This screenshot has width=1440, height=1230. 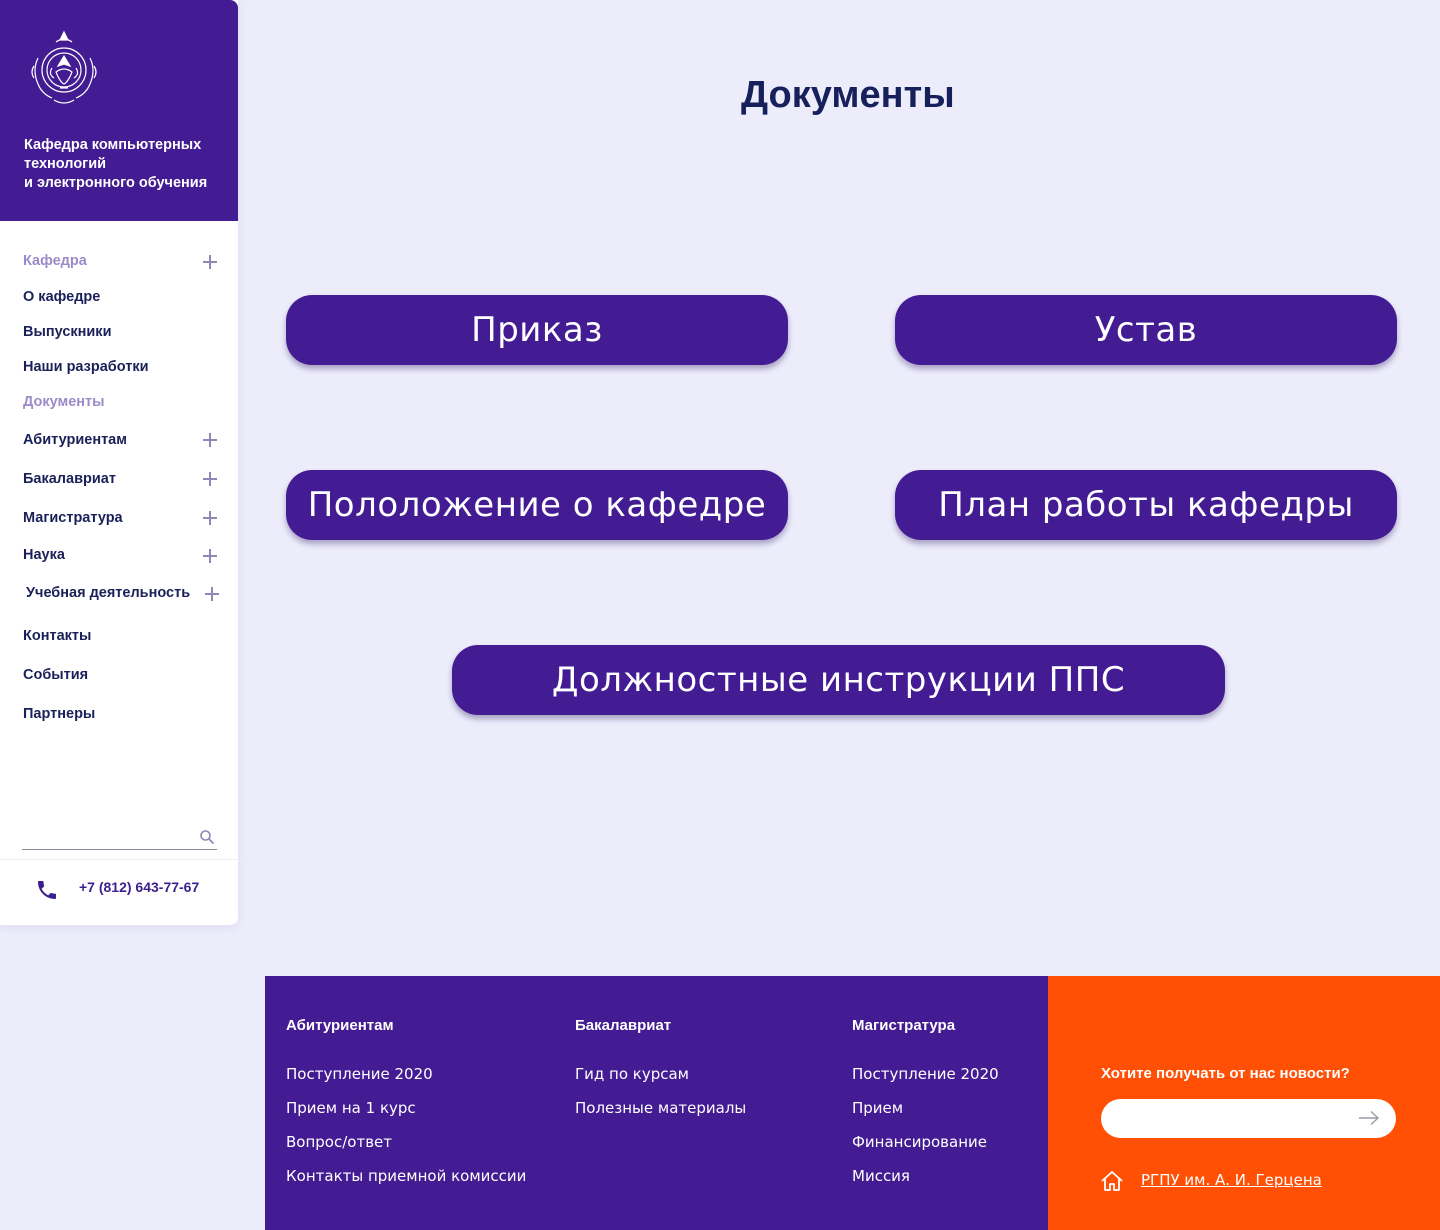 I want to click on footer-link: Миссия, so click(x=881, y=1176).